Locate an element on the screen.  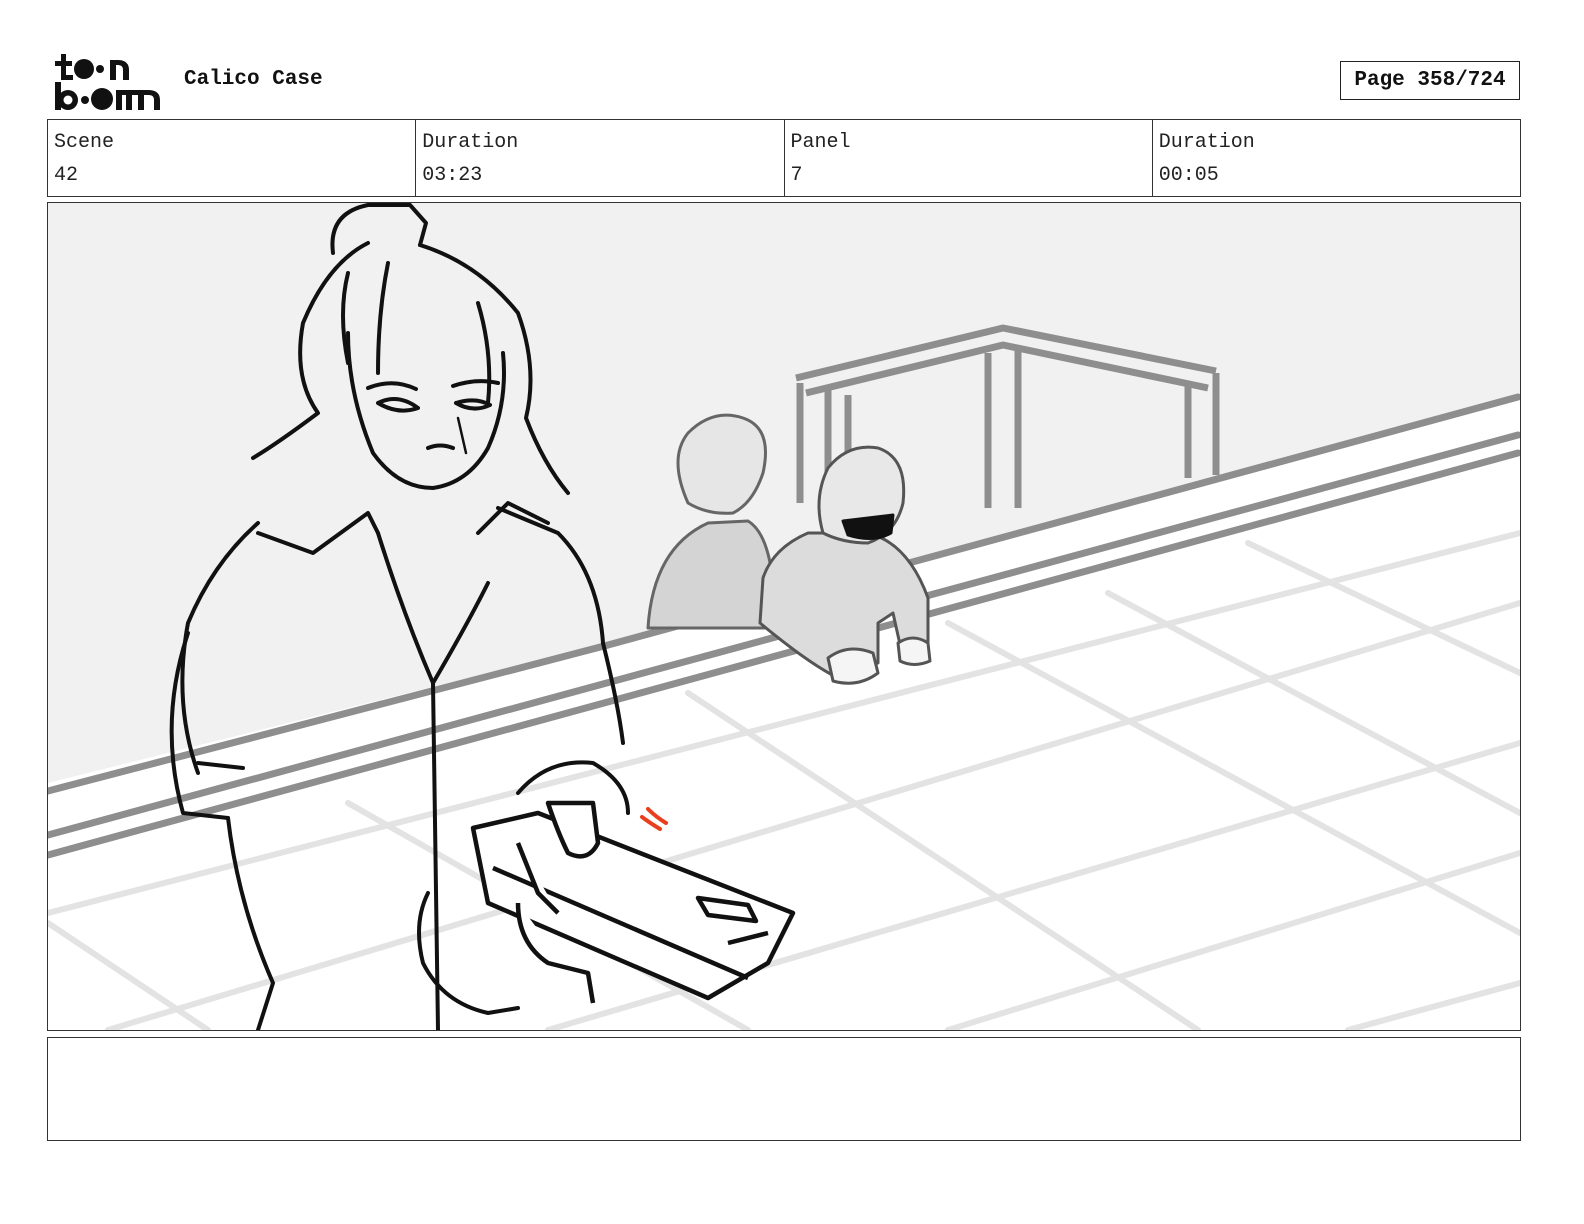
scene-duration-label: Duration is located at coordinates (470, 142).